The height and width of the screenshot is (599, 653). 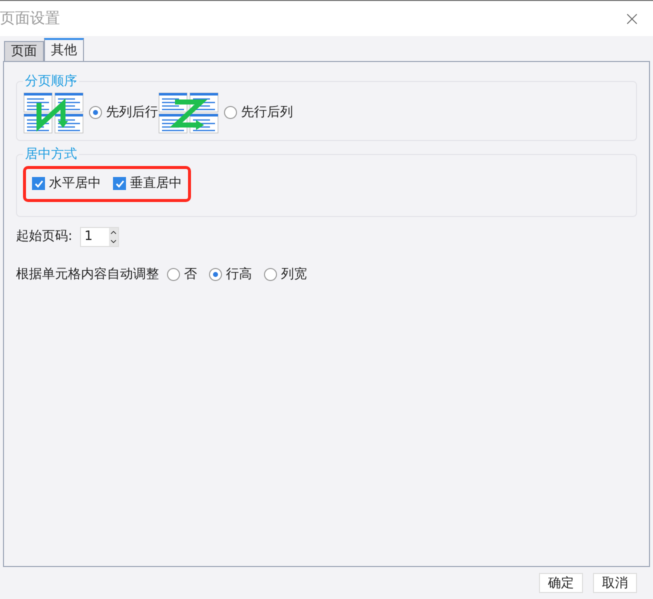 I want to click on window-title: 页面设置, so click(x=30, y=19).